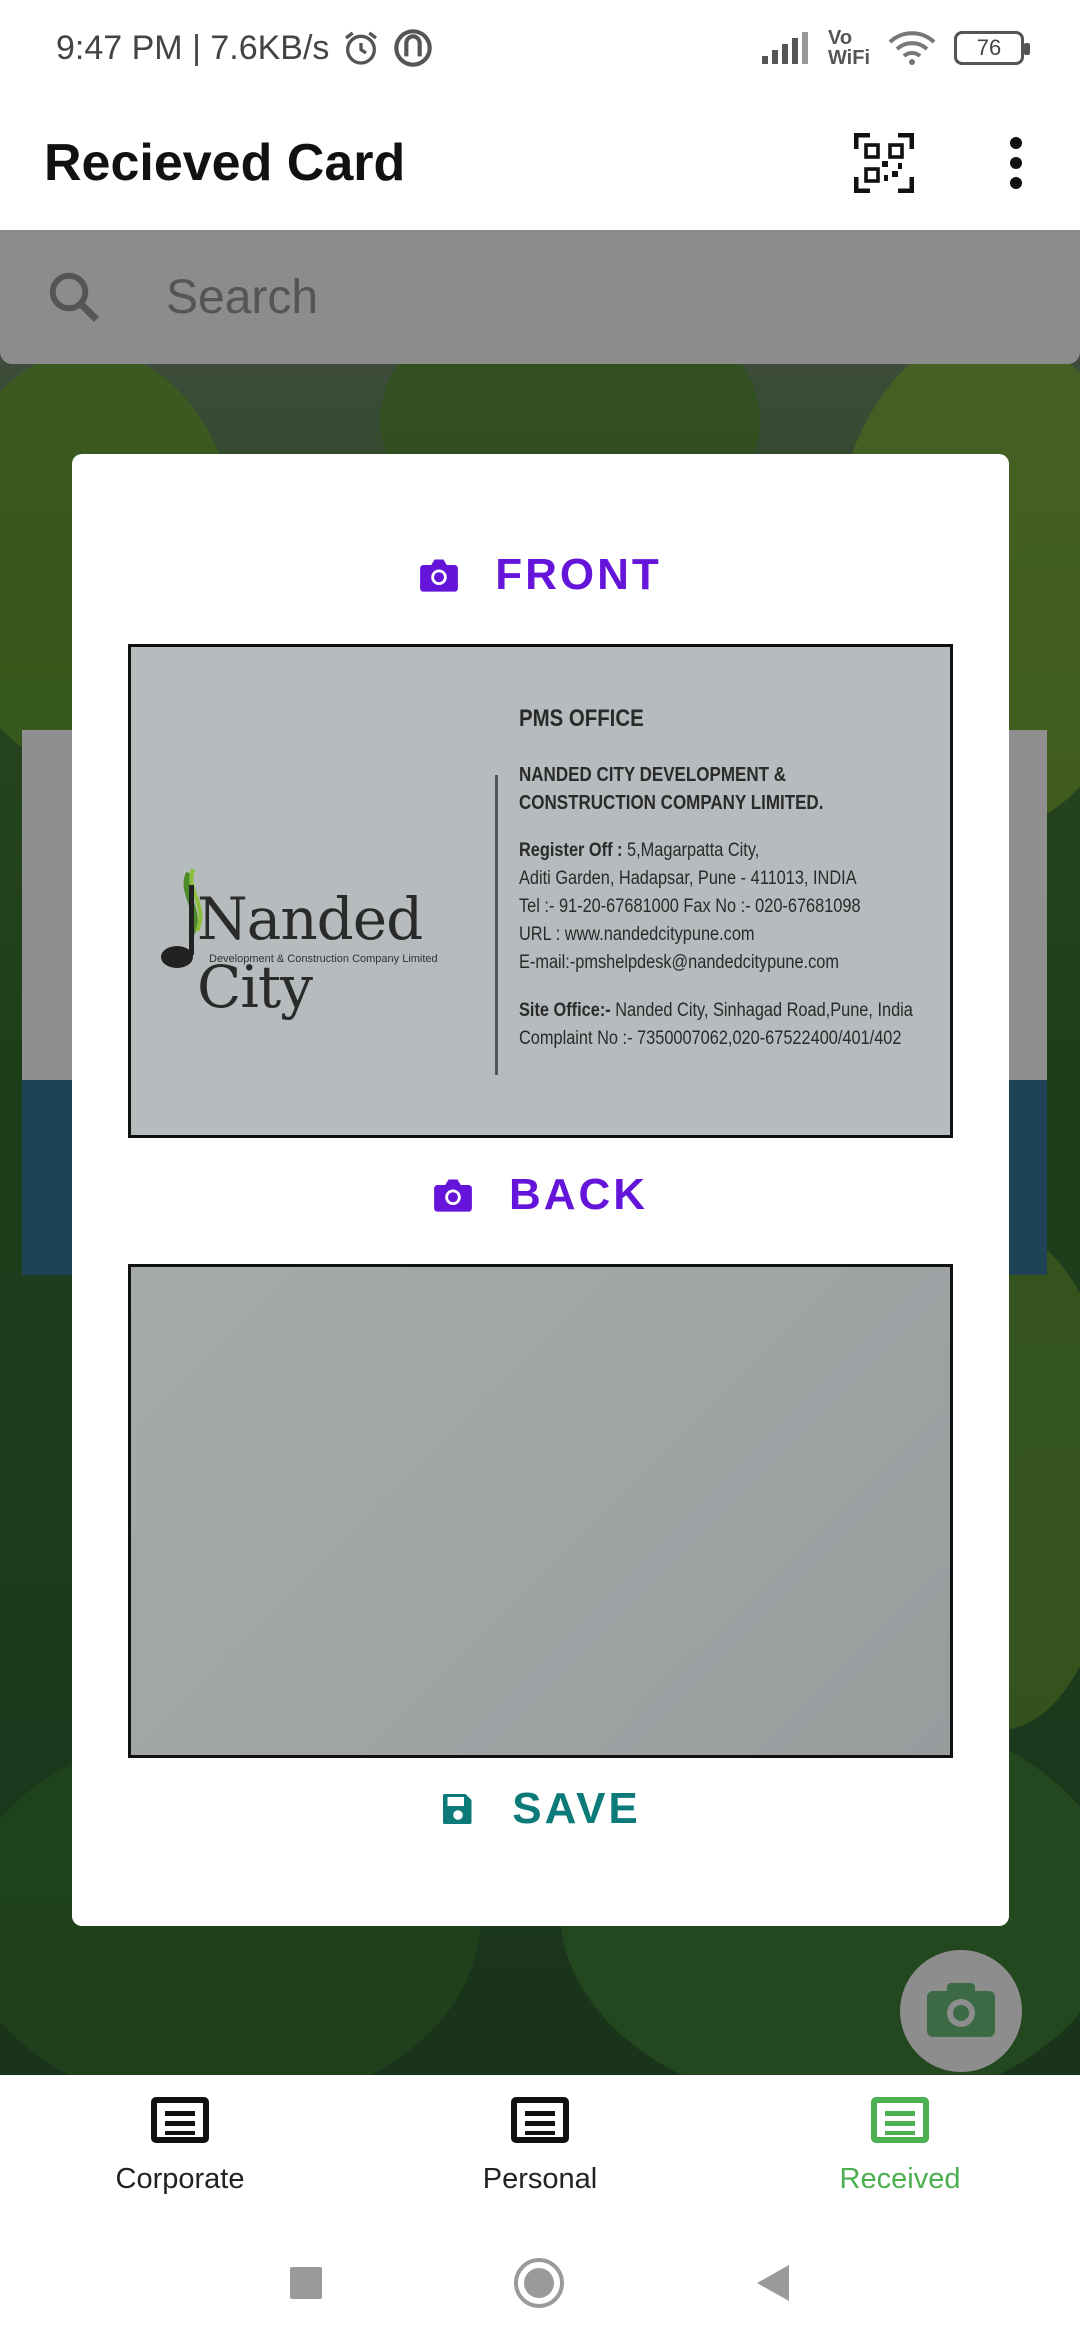 The width and height of the screenshot is (1080, 2340). What do you see at coordinates (578, 1194) in the screenshot?
I see `back-label: BACK` at bounding box center [578, 1194].